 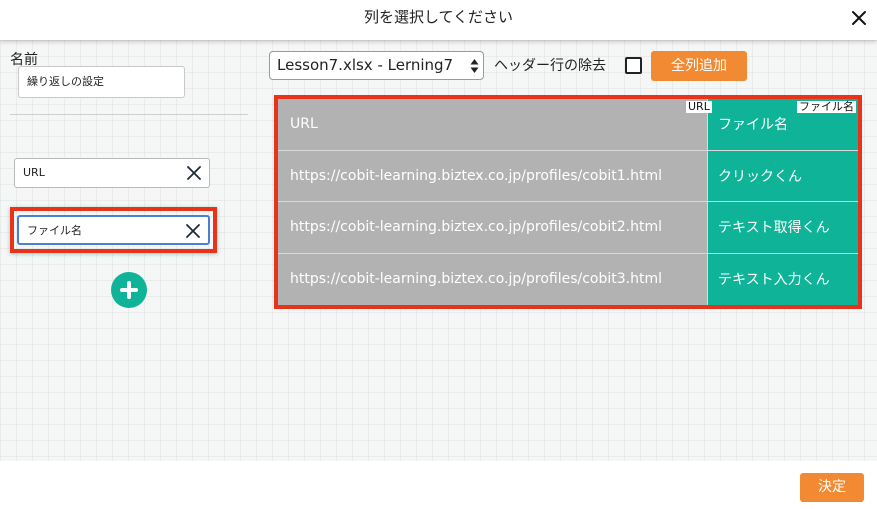 I want to click on dialog-header: 列を選択してください, so click(x=438, y=20).